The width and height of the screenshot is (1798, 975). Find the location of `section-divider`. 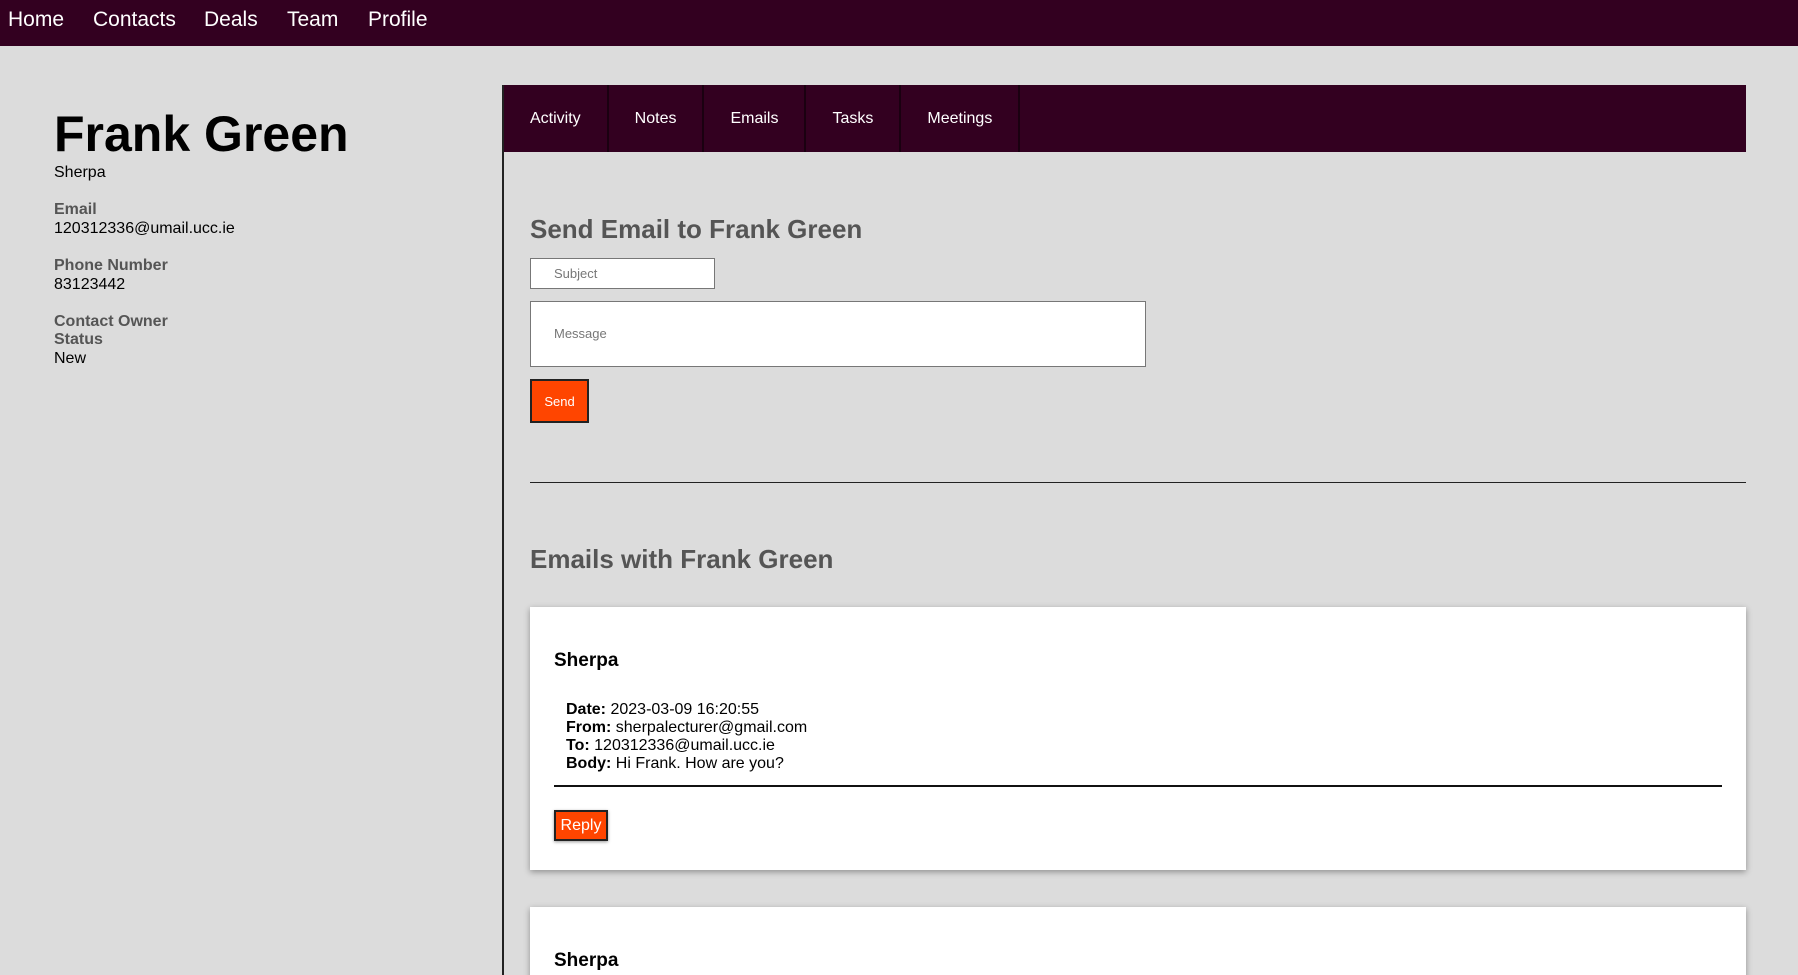

section-divider is located at coordinates (1138, 482).